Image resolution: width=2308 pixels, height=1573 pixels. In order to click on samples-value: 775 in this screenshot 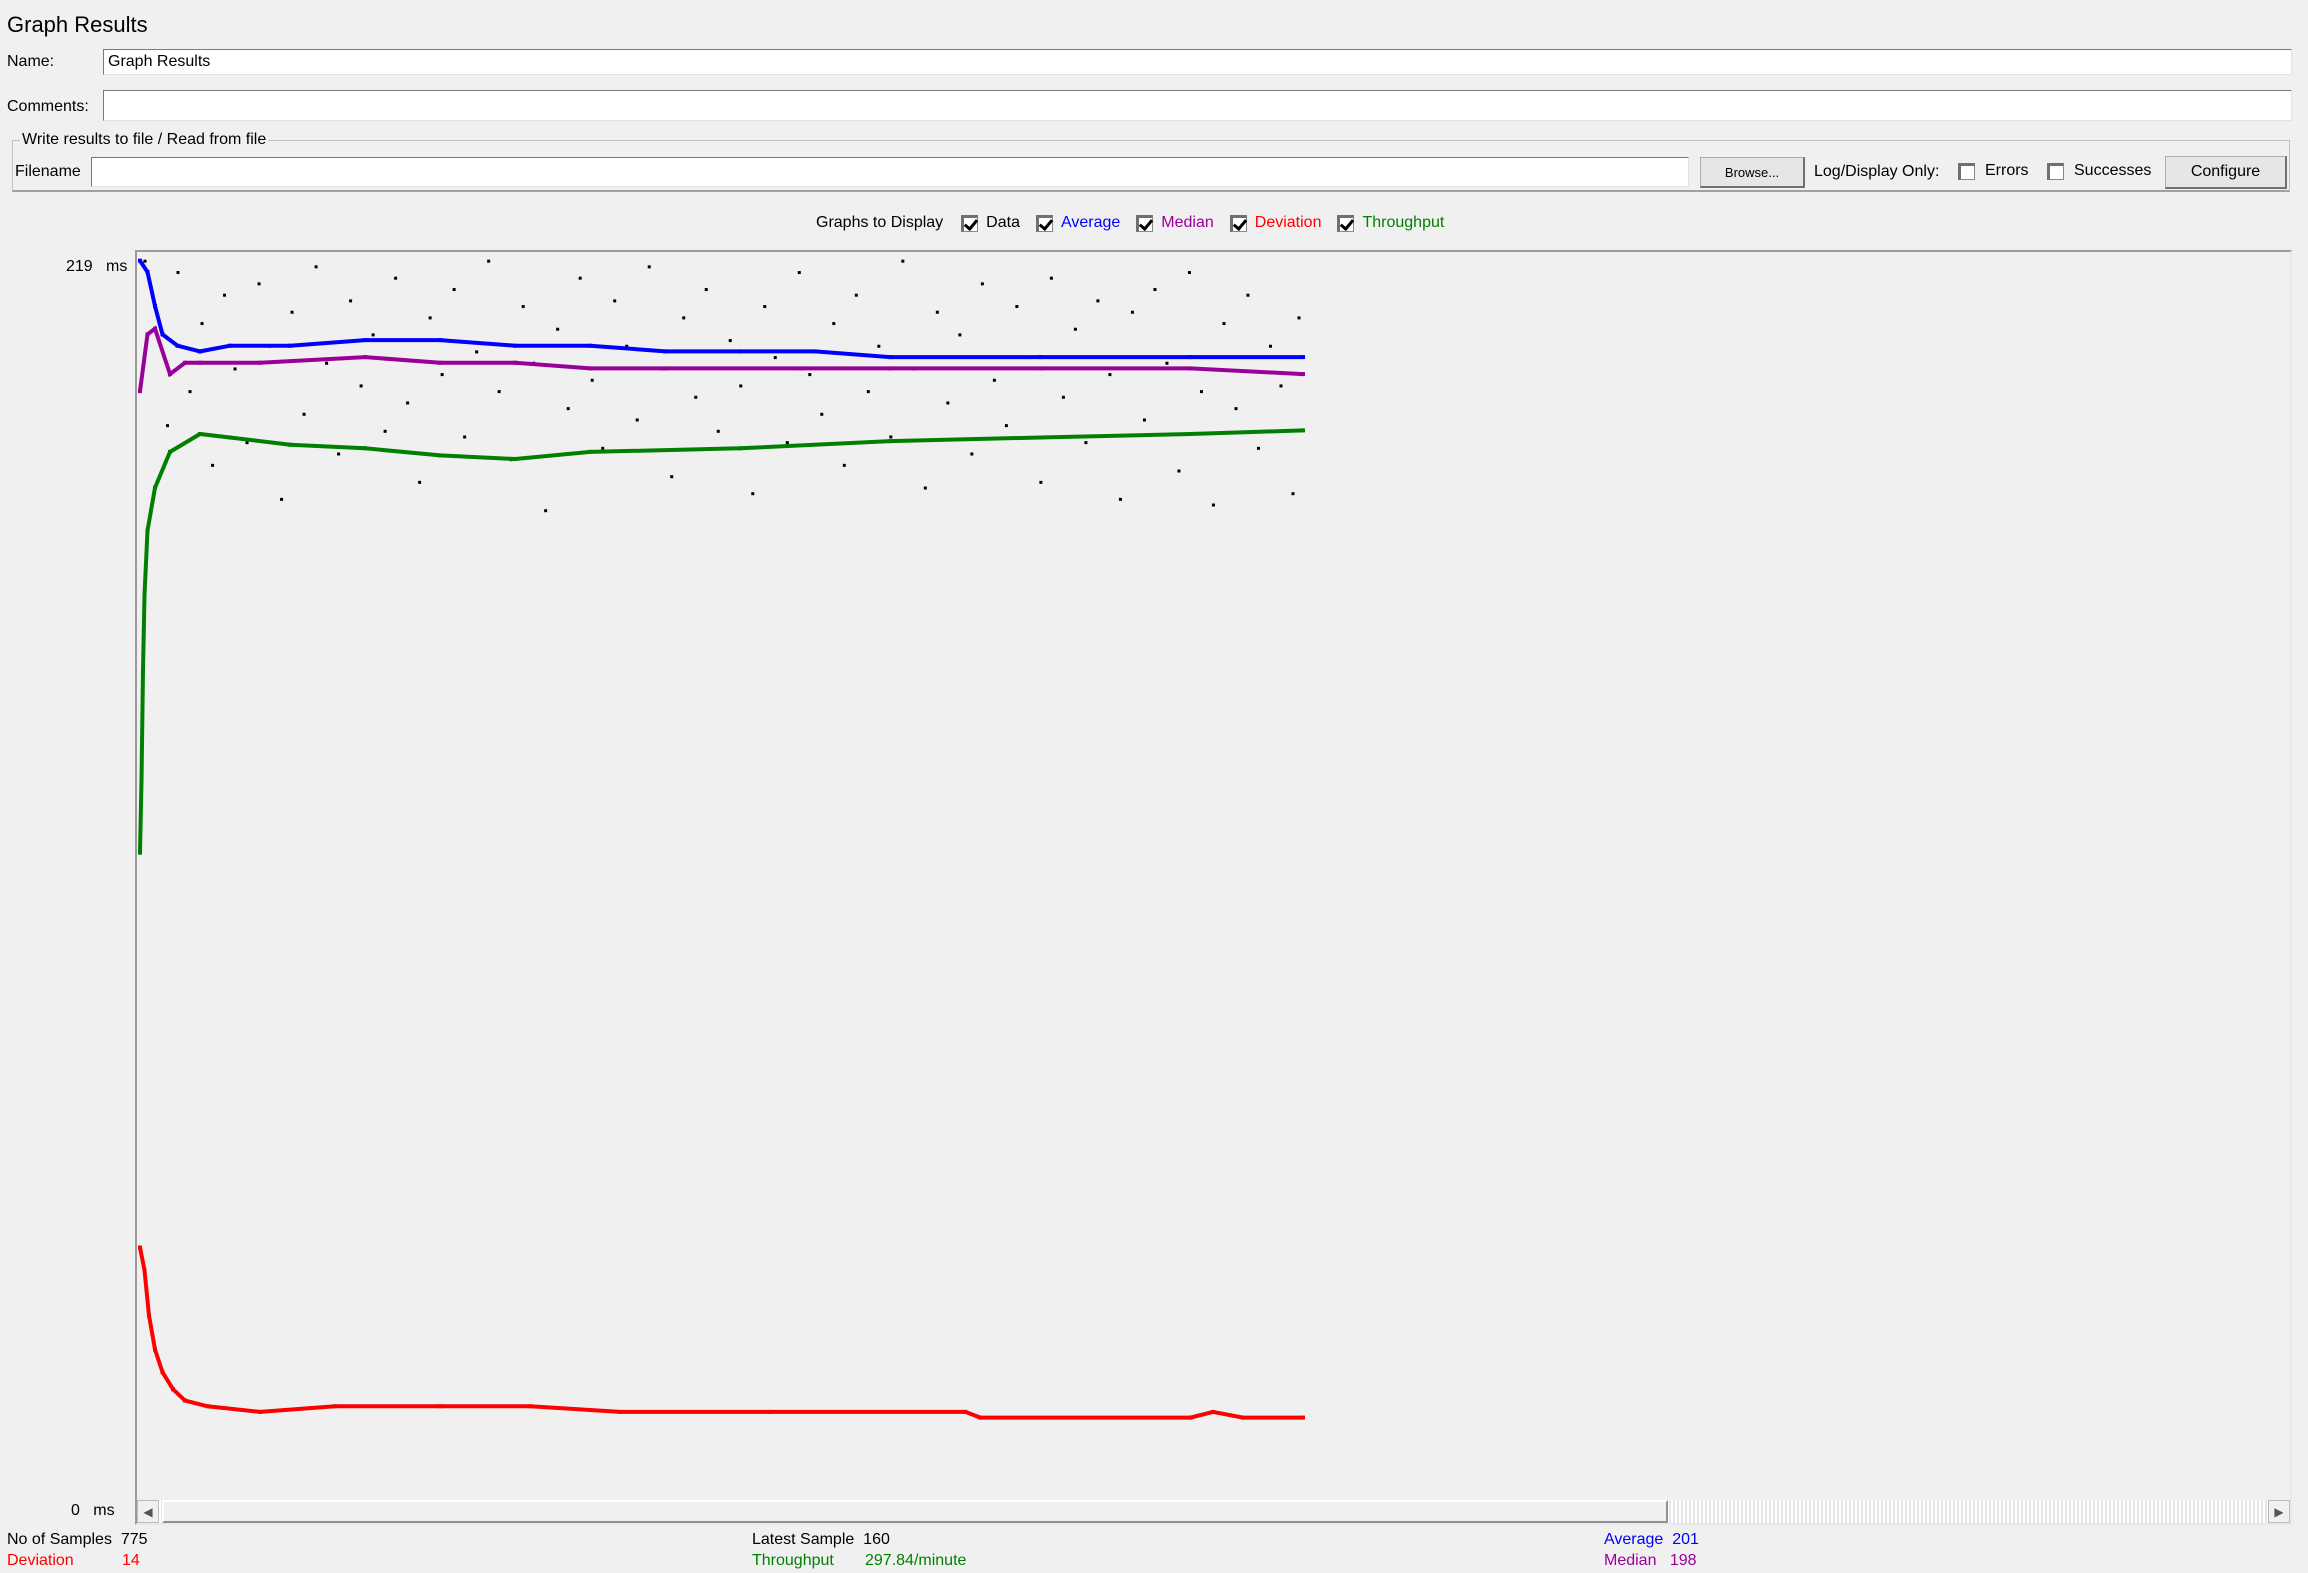, I will do `click(134, 1539)`.